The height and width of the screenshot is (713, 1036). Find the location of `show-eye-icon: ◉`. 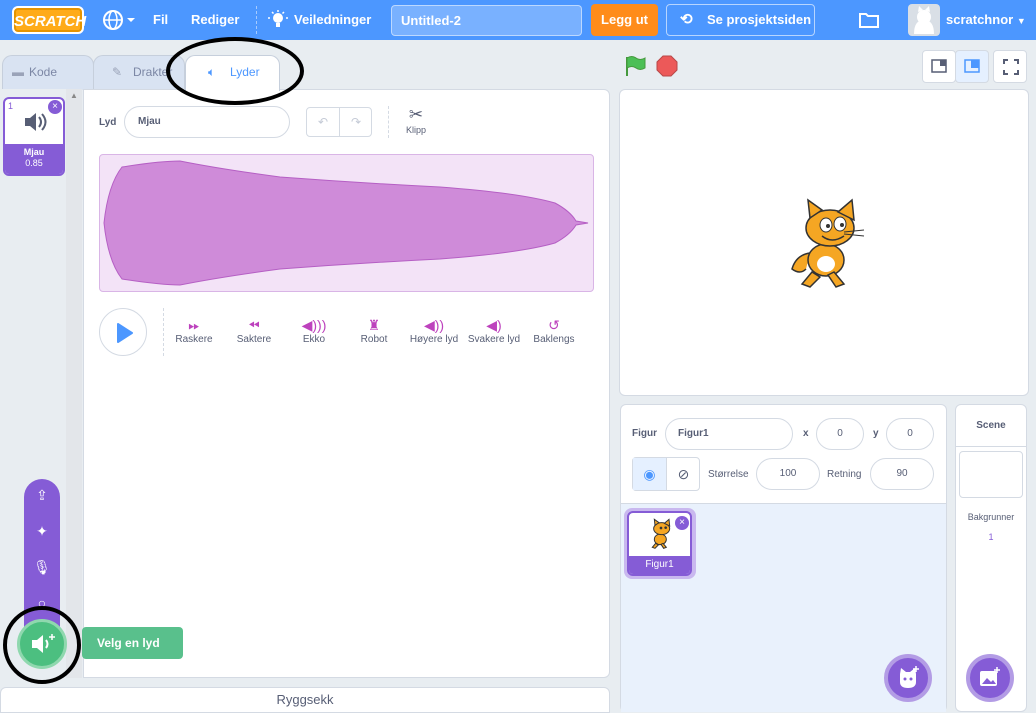

show-eye-icon: ◉ is located at coordinates (650, 474).